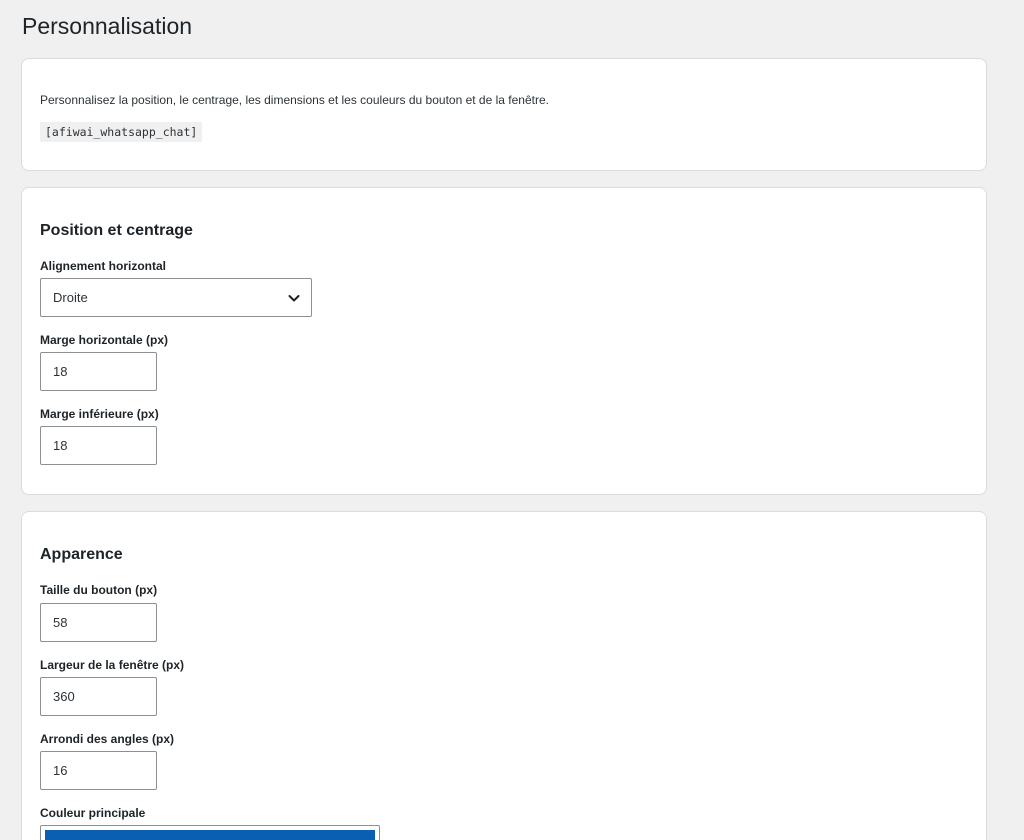 This screenshot has width=1024, height=840. I want to click on position-section-heading: Position et centrage, so click(116, 230).